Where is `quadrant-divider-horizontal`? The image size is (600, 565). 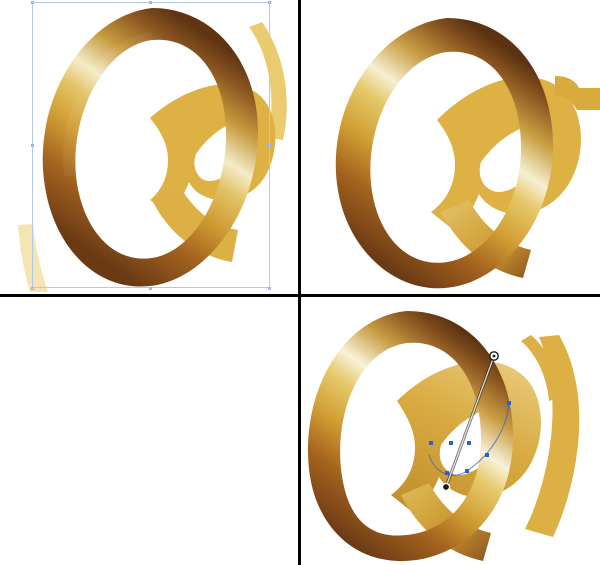 quadrant-divider-horizontal is located at coordinates (300, 295).